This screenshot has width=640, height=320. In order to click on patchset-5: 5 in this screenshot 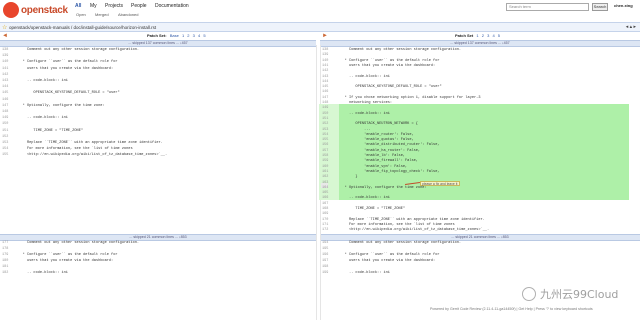, I will do `click(204, 35)`.